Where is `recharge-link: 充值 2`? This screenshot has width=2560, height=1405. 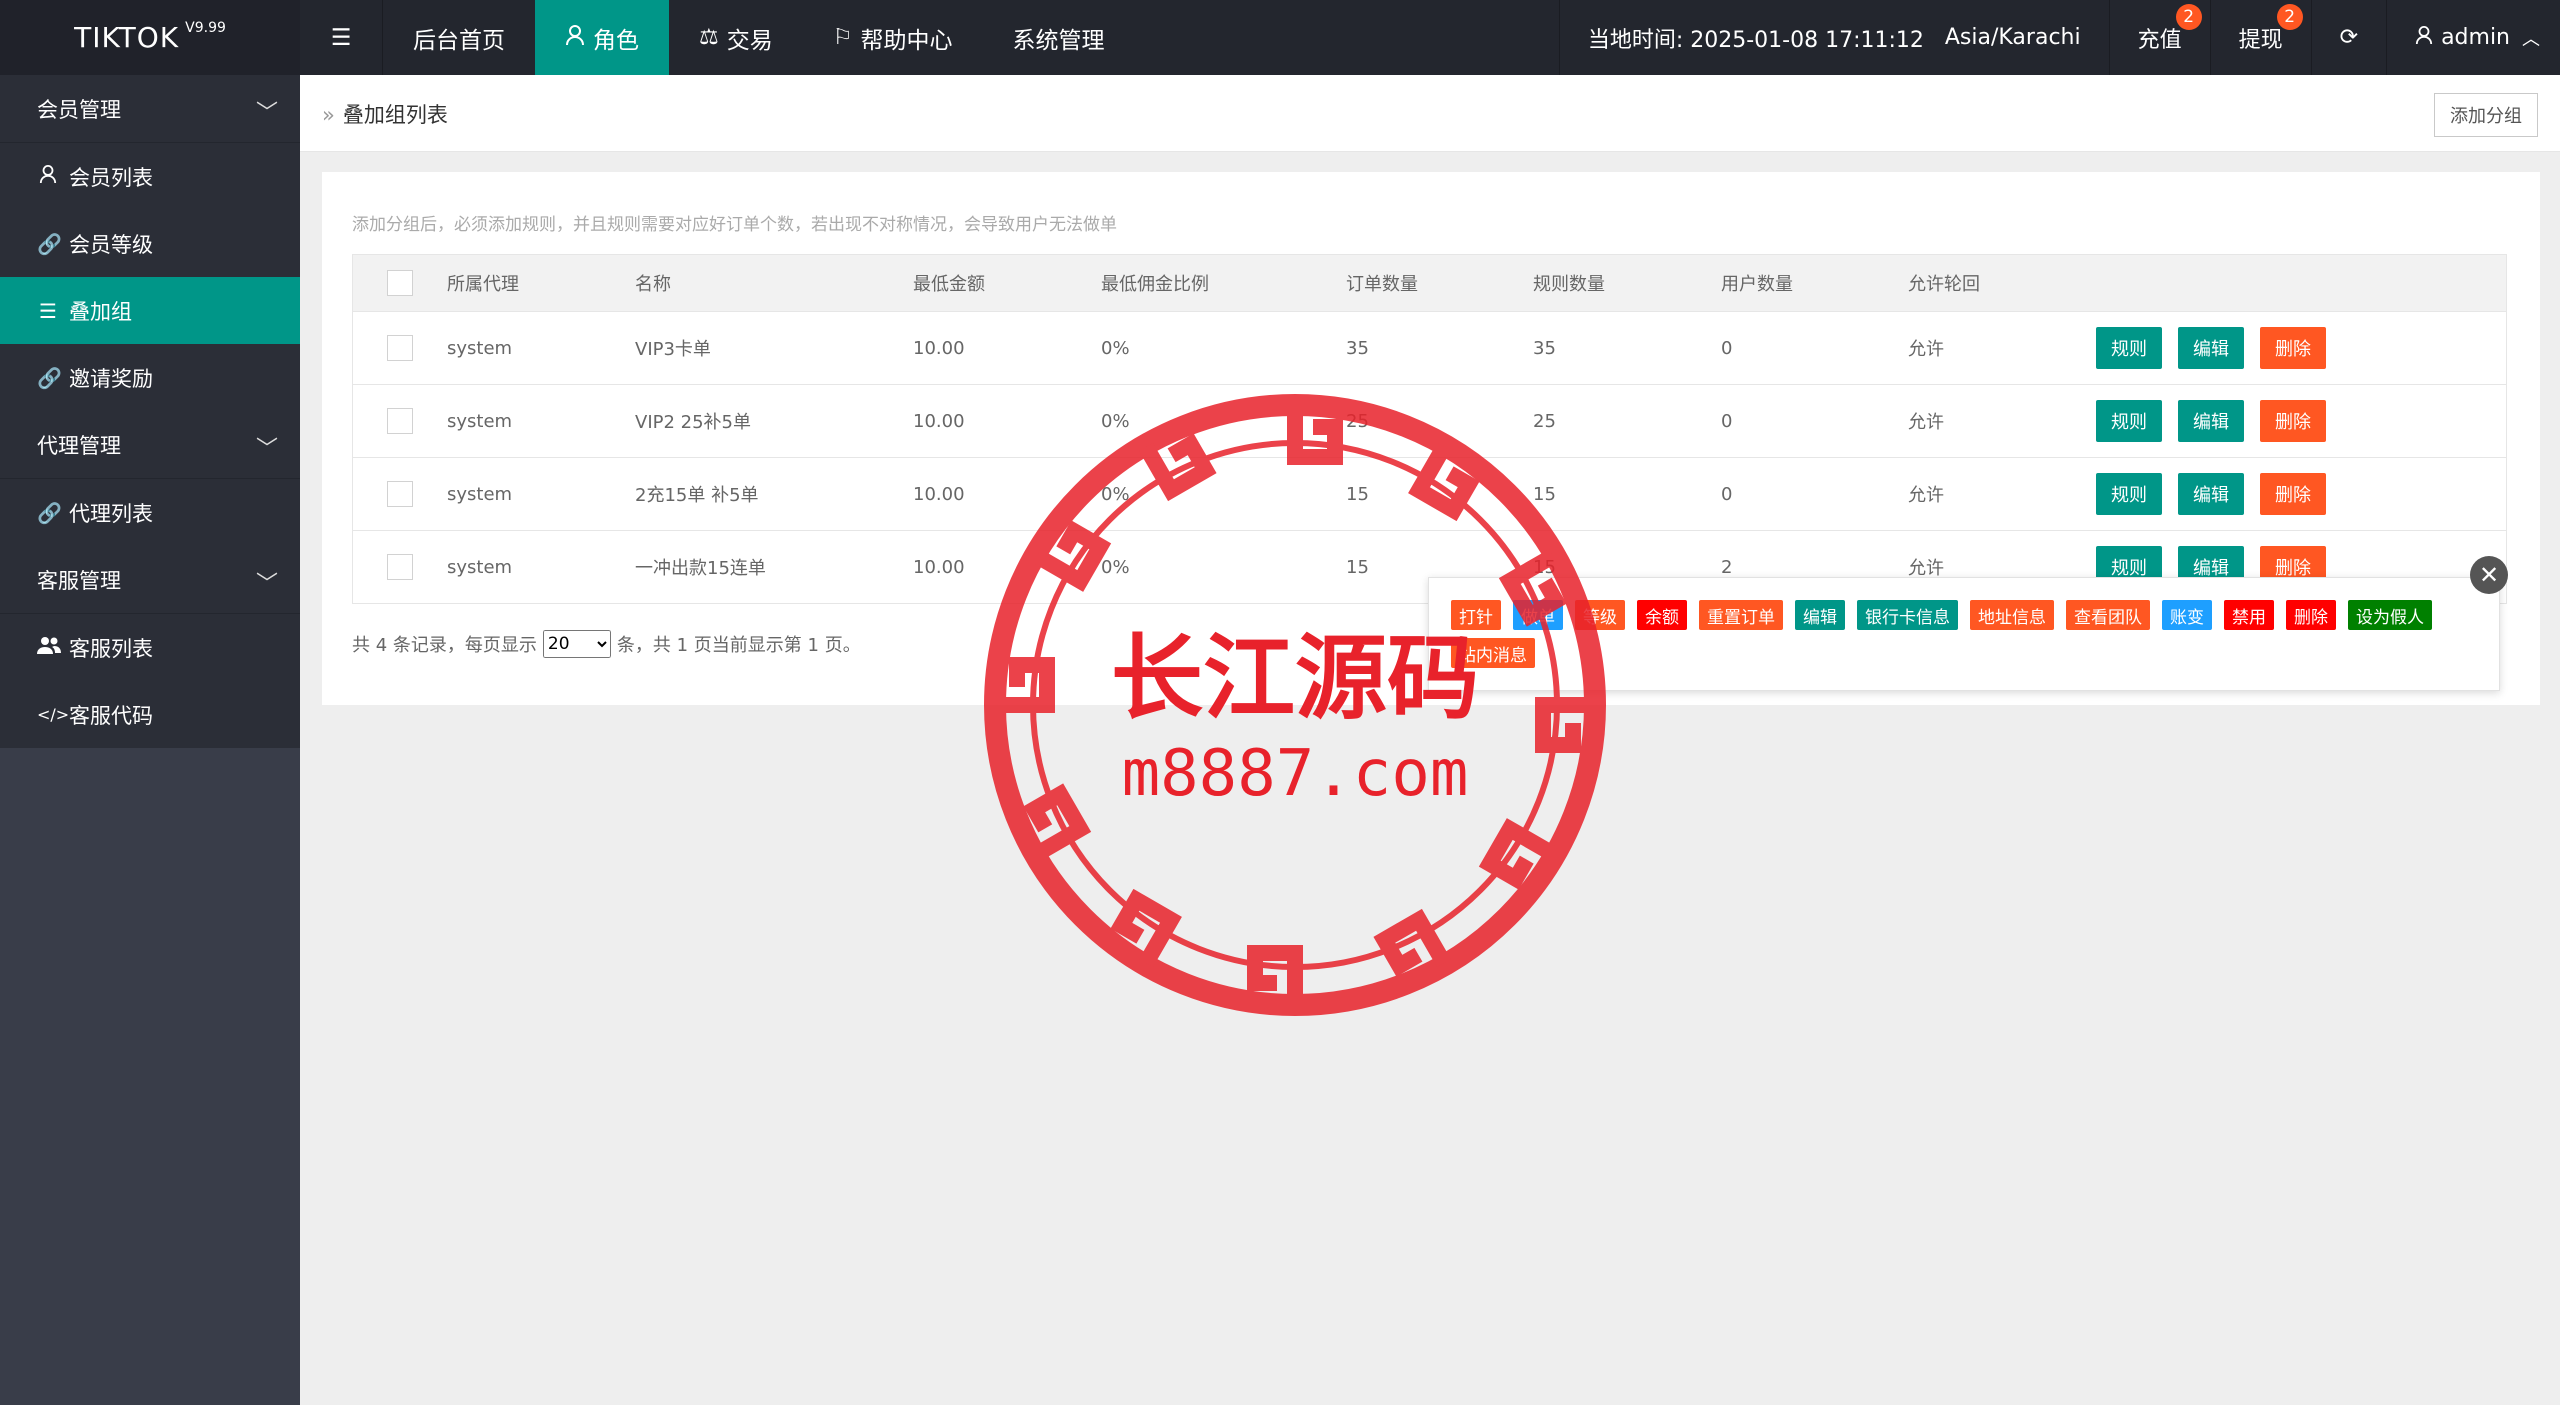 recharge-link: 充值 2 is located at coordinates (2159, 37).